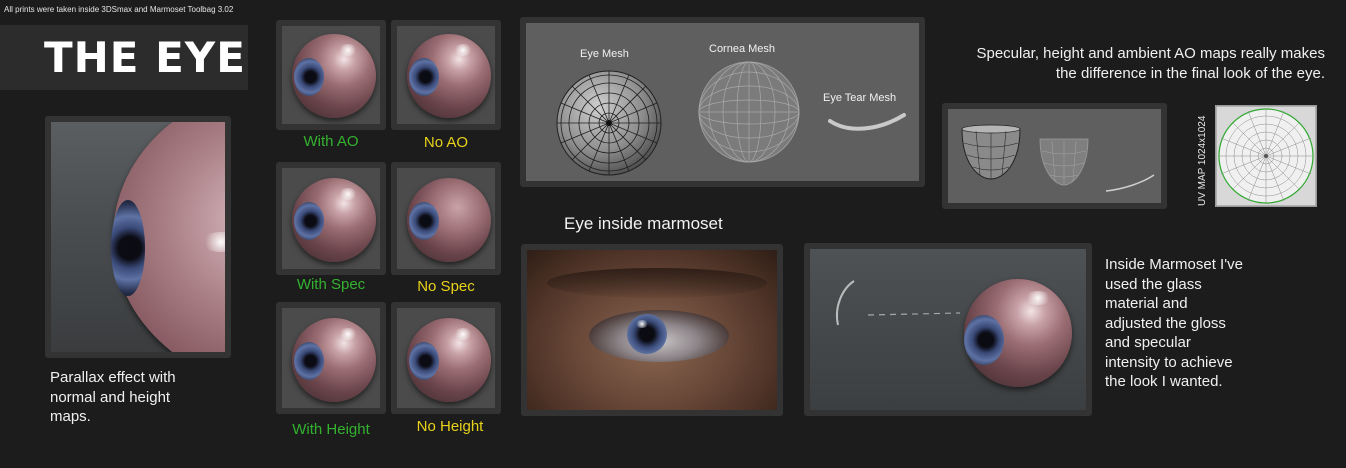  I want to click on comparison-no-height-frame, so click(446, 358).